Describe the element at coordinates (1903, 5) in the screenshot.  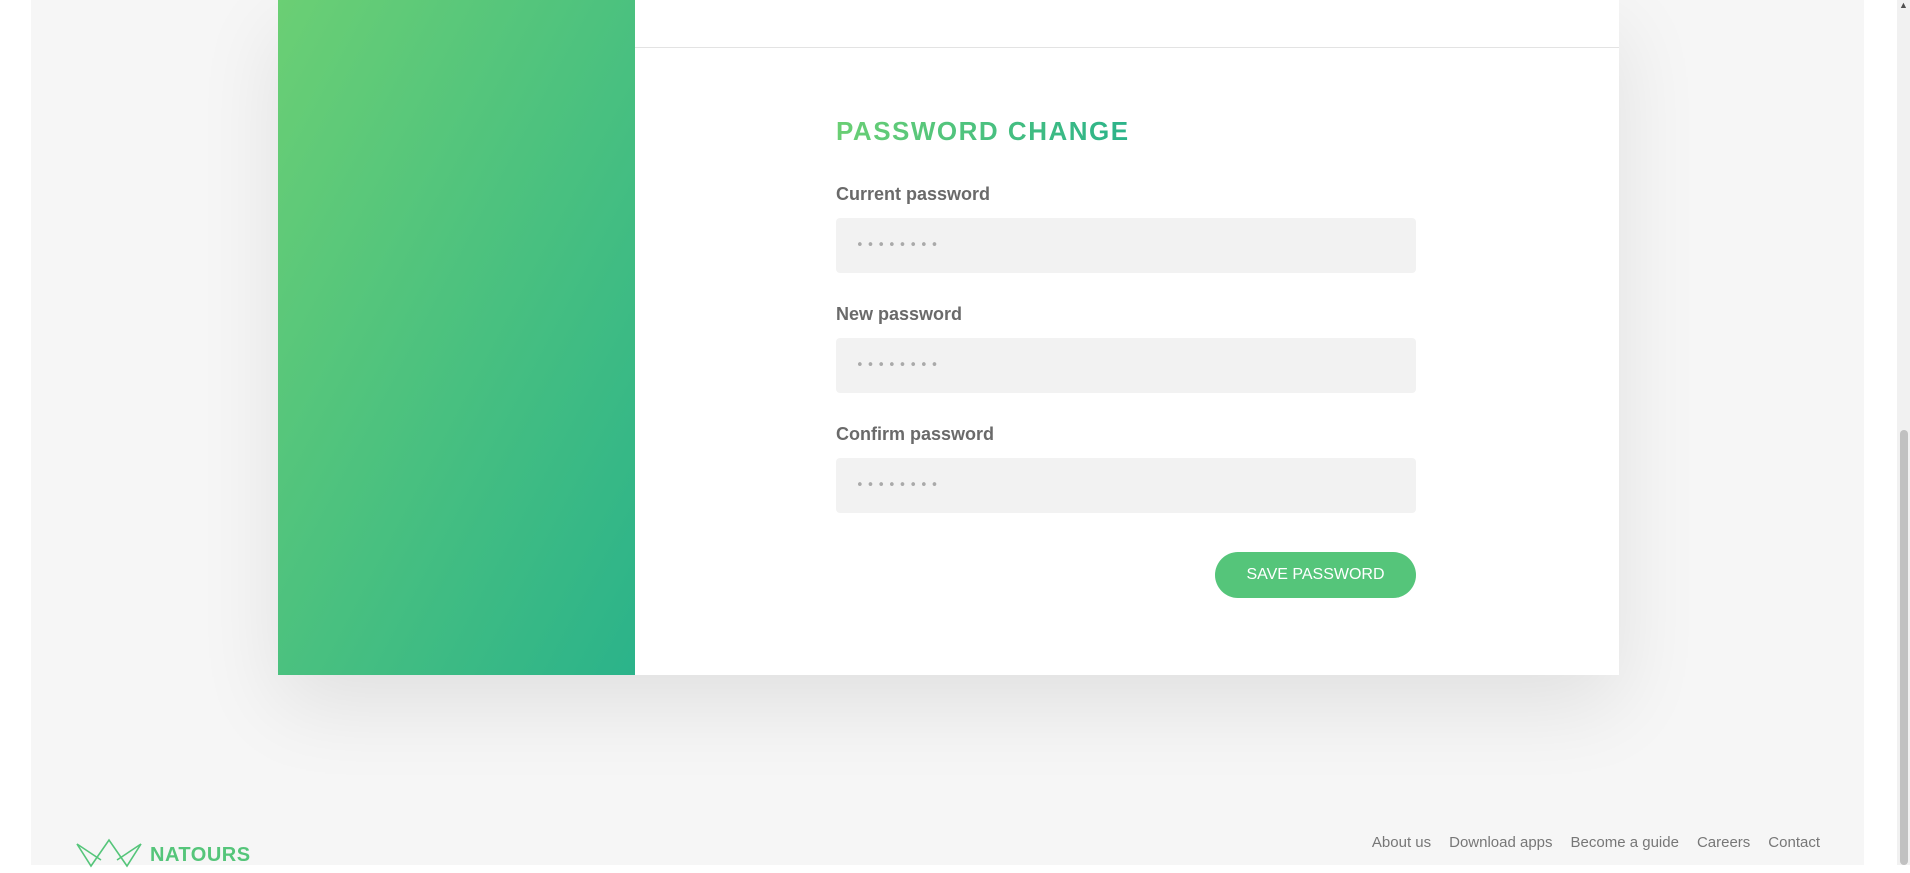
I see `scroll-up-arrow-icon: ▲` at that location.